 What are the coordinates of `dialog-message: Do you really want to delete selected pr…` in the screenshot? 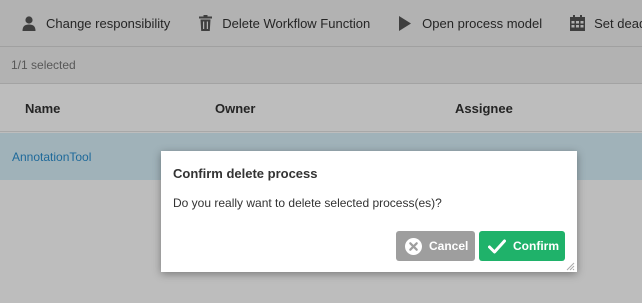 It's located at (307, 203).